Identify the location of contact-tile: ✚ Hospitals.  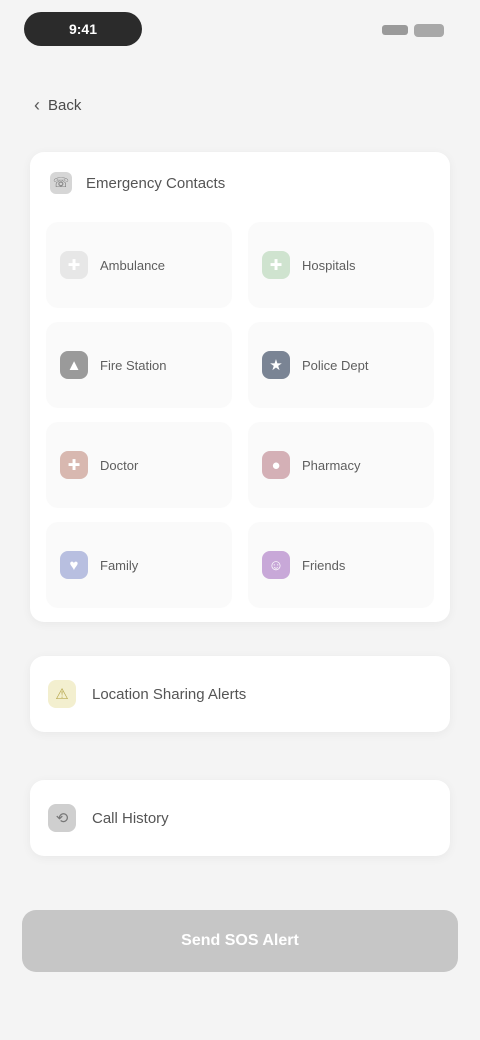
(341, 265).